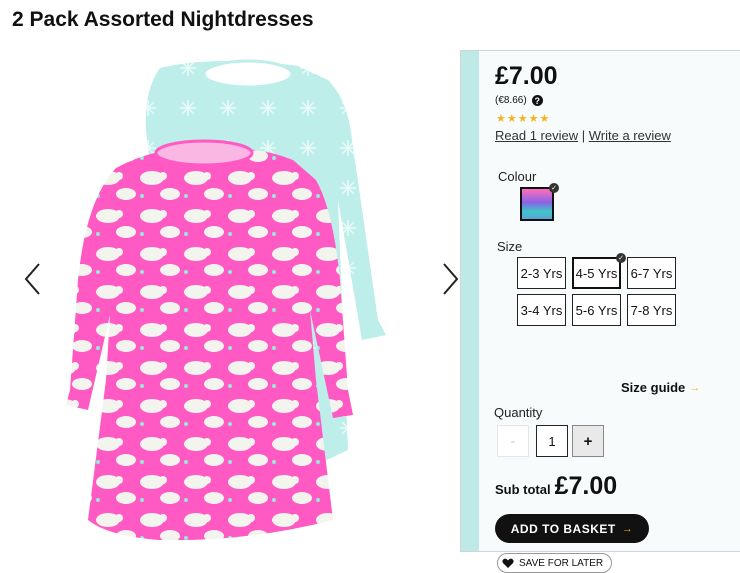  Describe the element at coordinates (470, 301) in the screenshot. I see `panel-decorative-strip` at that location.